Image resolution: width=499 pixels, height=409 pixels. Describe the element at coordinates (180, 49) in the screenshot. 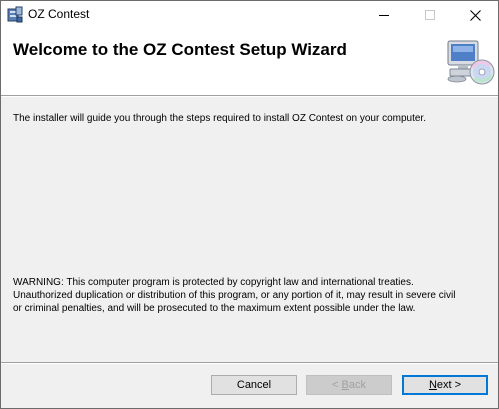

I see `page-title: Welcome to the OZ Contest Setup Wizard` at that location.